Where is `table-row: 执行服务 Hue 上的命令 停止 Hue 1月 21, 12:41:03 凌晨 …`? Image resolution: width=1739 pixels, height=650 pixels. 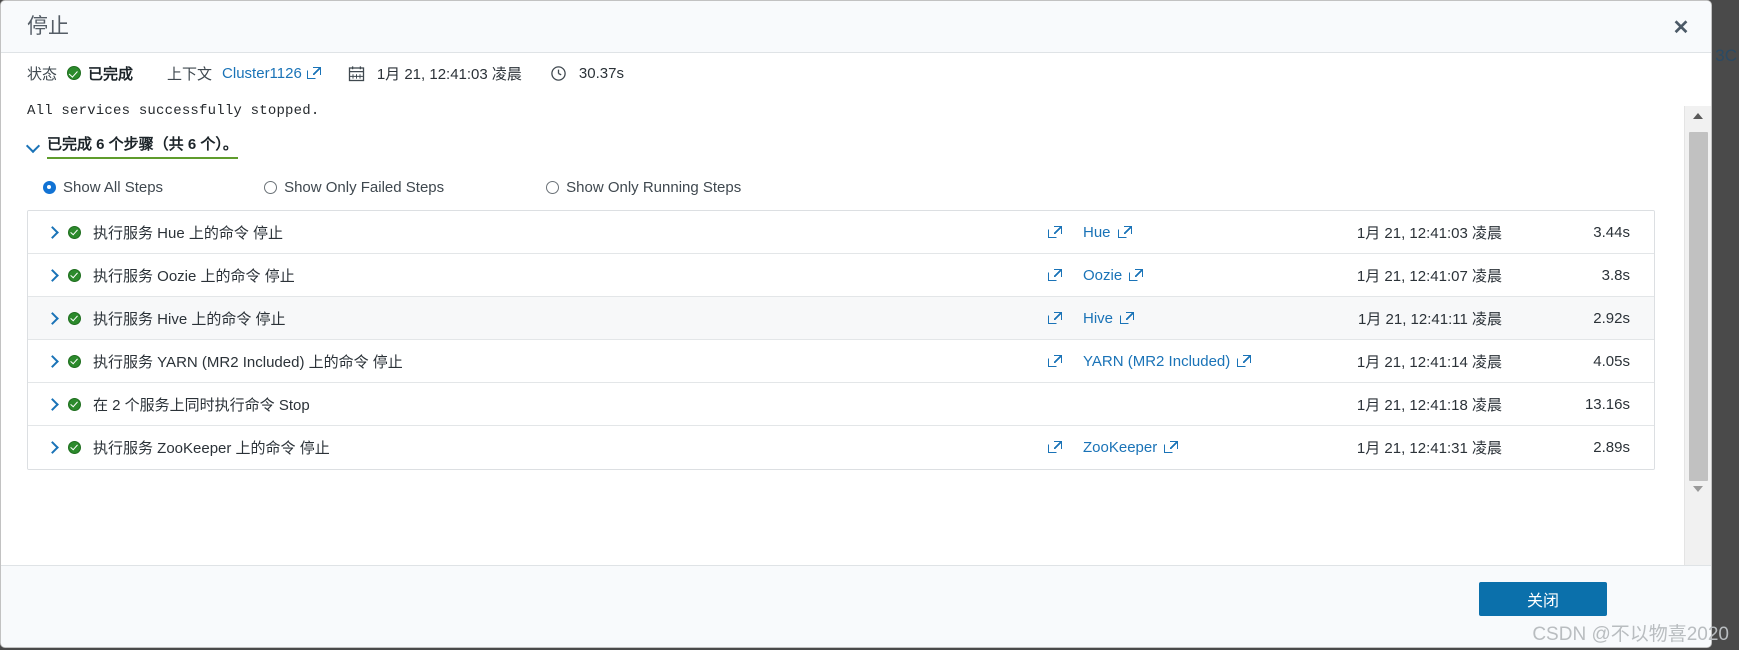 table-row: 执行服务 Hue 上的命令 停止 Hue 1月 21, 12:41:03 凌晨 … is located at coordinates (841, 232).